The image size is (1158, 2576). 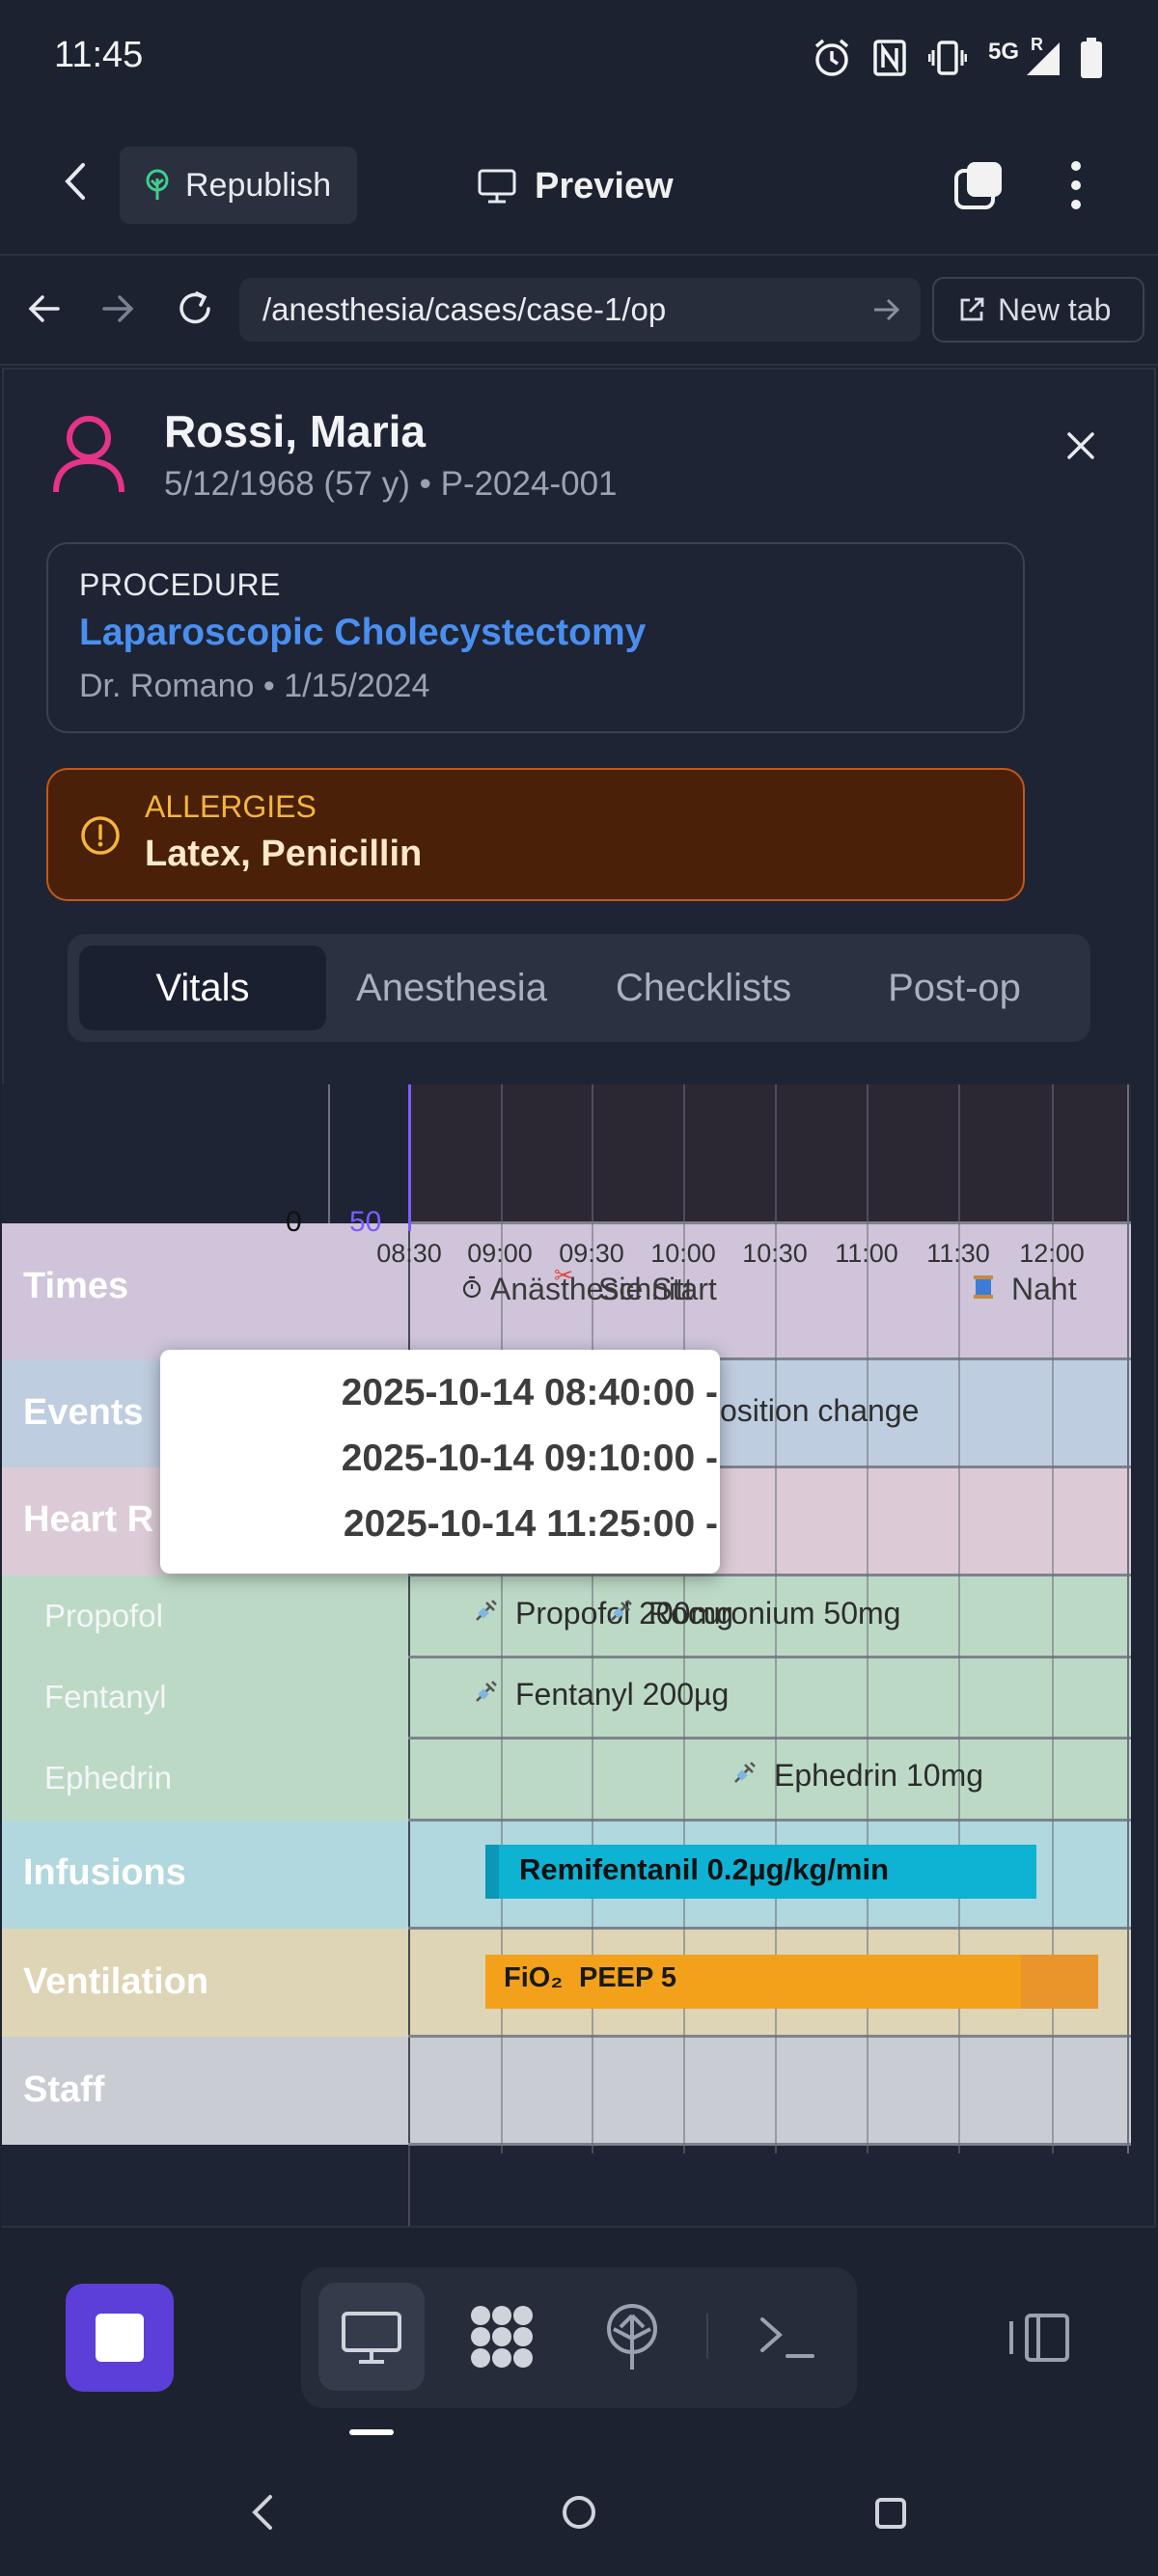 I want to click on y-axis-right-value: 50, so click(x=365, y=1222).